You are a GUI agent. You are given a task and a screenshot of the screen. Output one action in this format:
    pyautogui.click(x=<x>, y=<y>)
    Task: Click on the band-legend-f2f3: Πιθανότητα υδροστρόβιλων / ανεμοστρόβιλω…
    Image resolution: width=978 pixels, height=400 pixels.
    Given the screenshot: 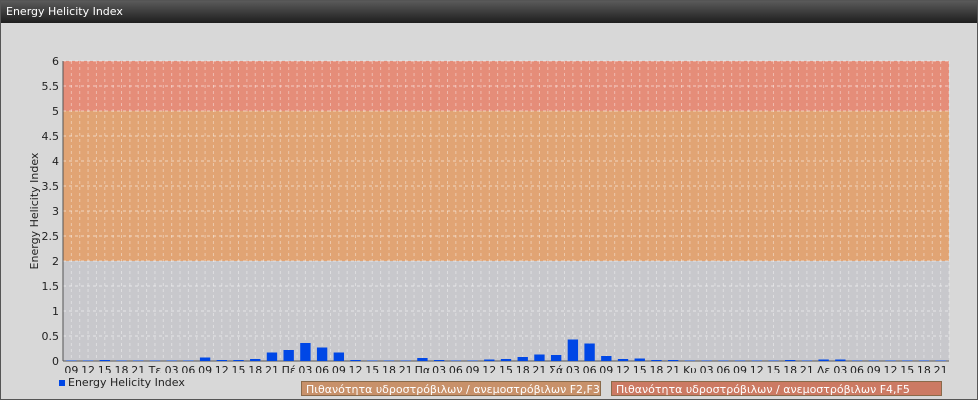 What is the action you would take?
    pyautogui.click(x=451, y=388)
    